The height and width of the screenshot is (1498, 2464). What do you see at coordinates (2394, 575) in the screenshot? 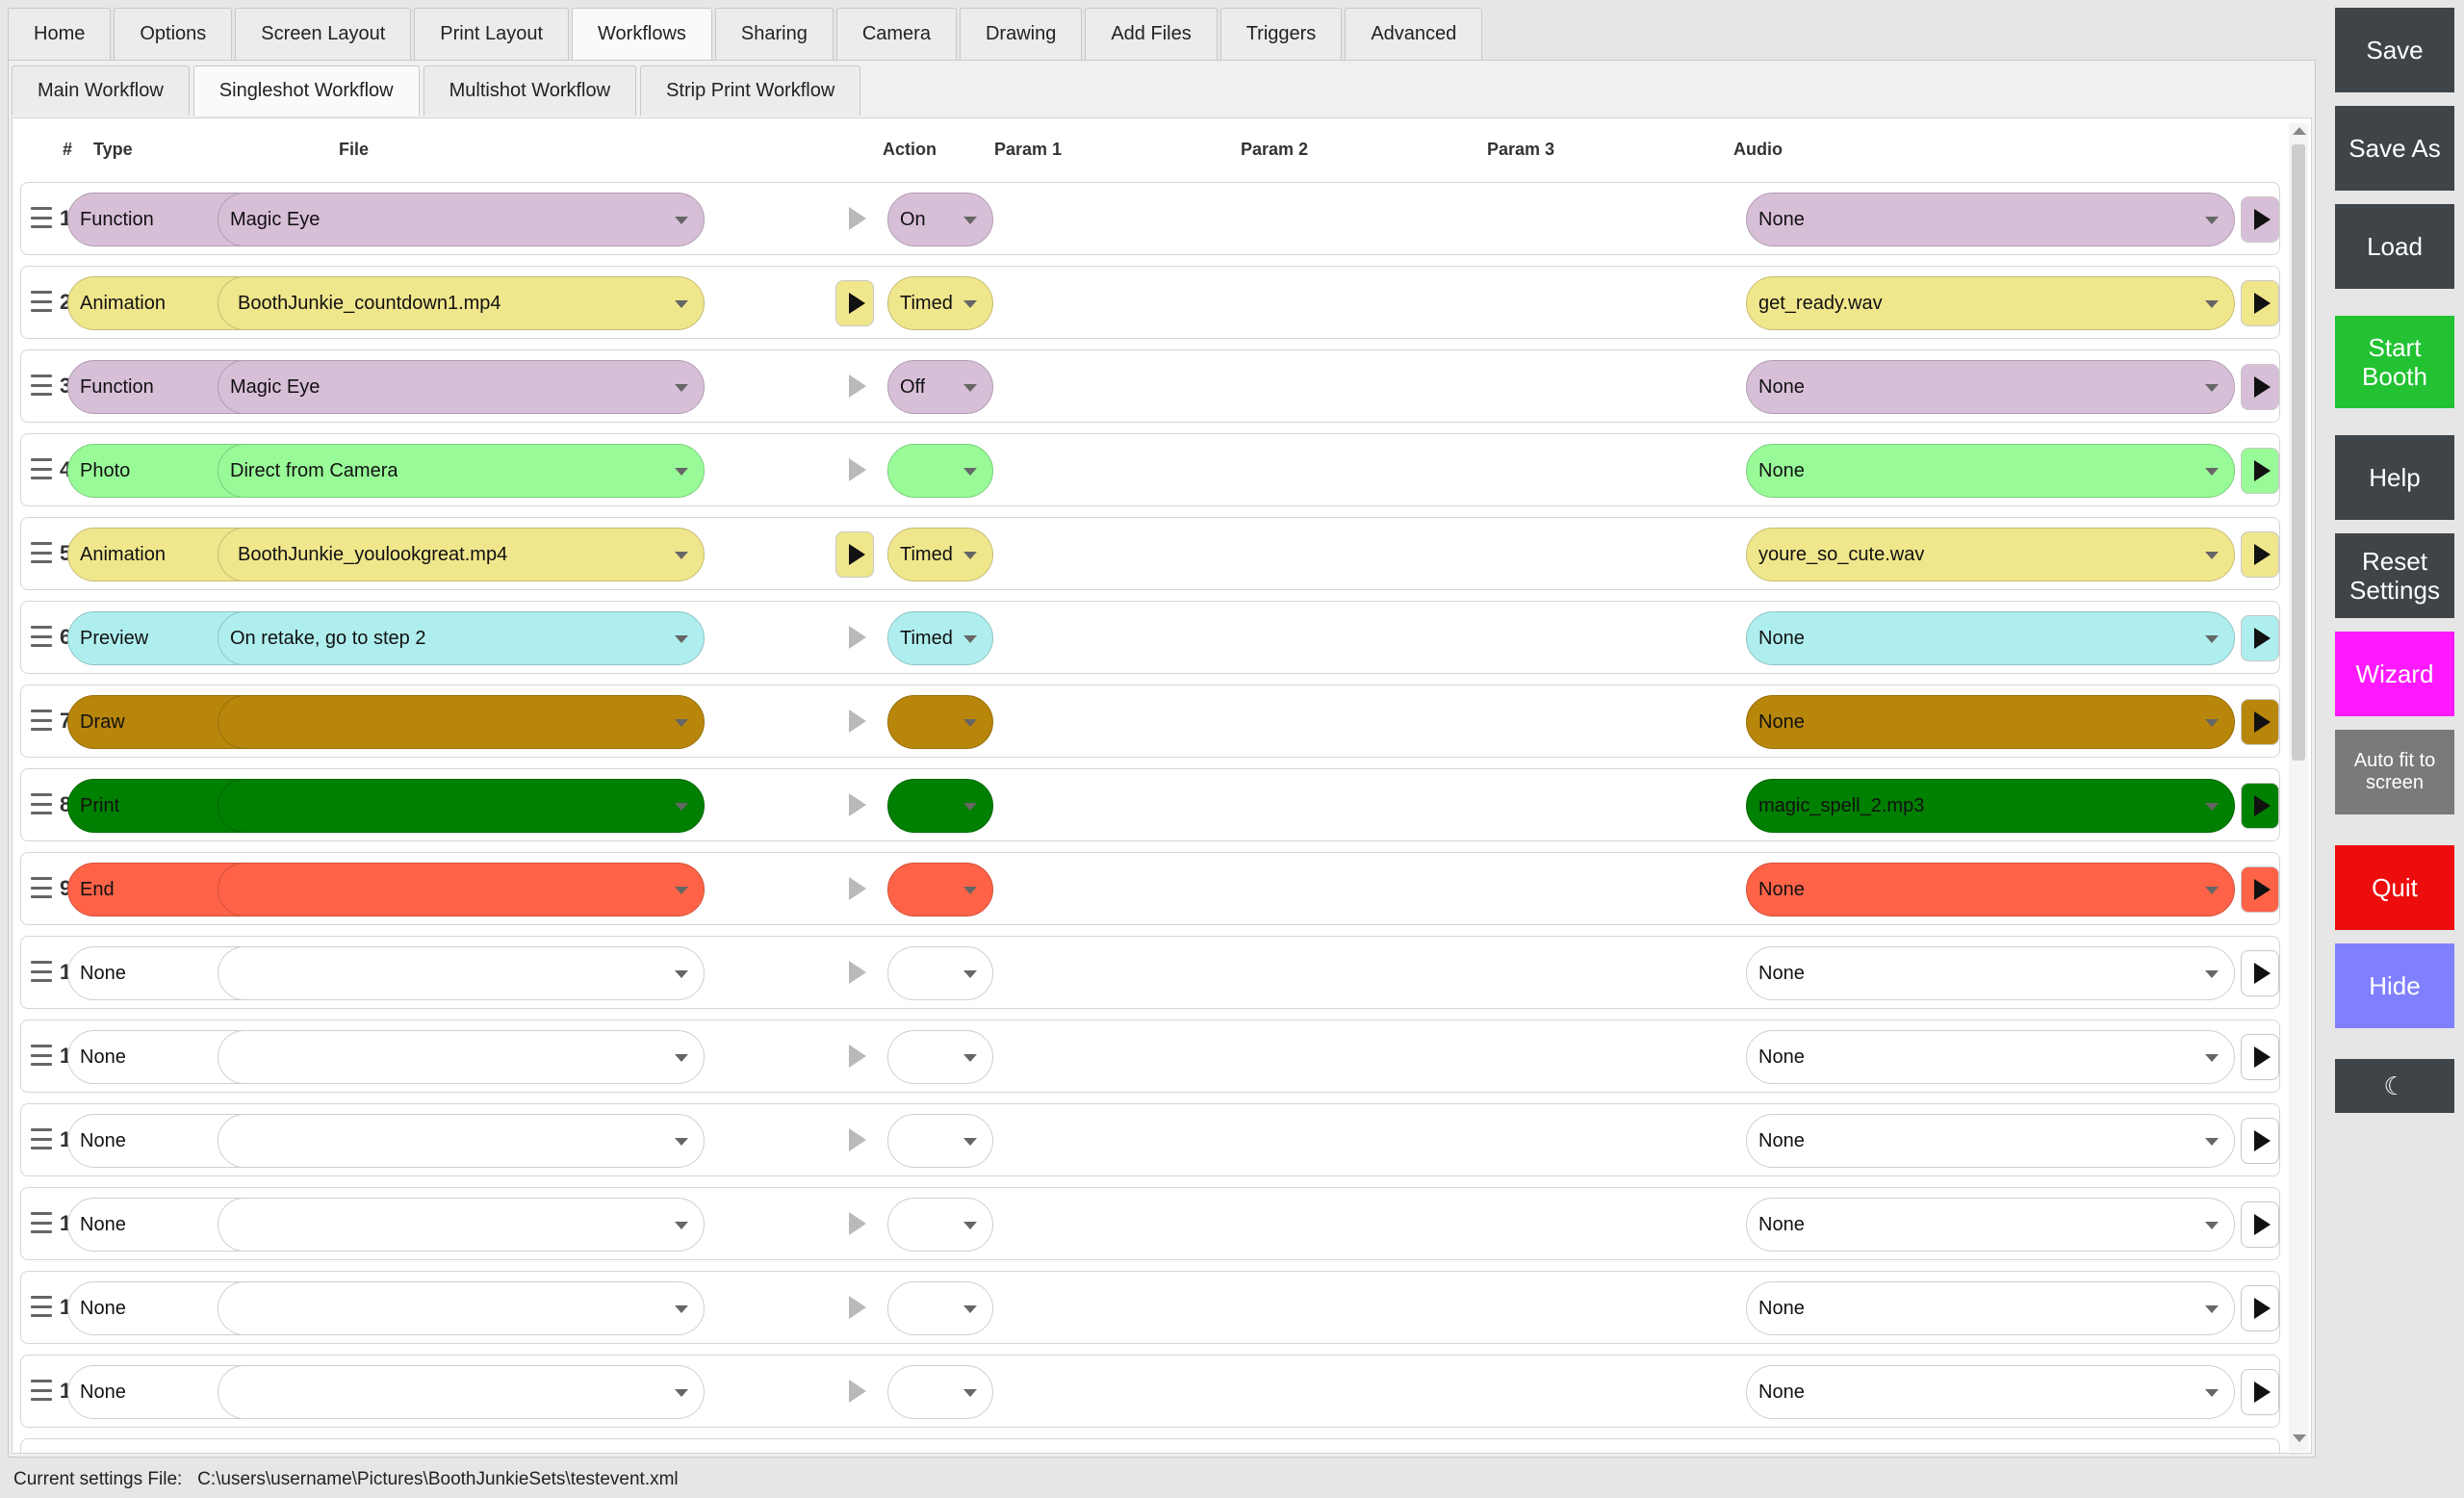
I see `reset-settings-button: Reset Settings` at bounding box center [2394, 575].